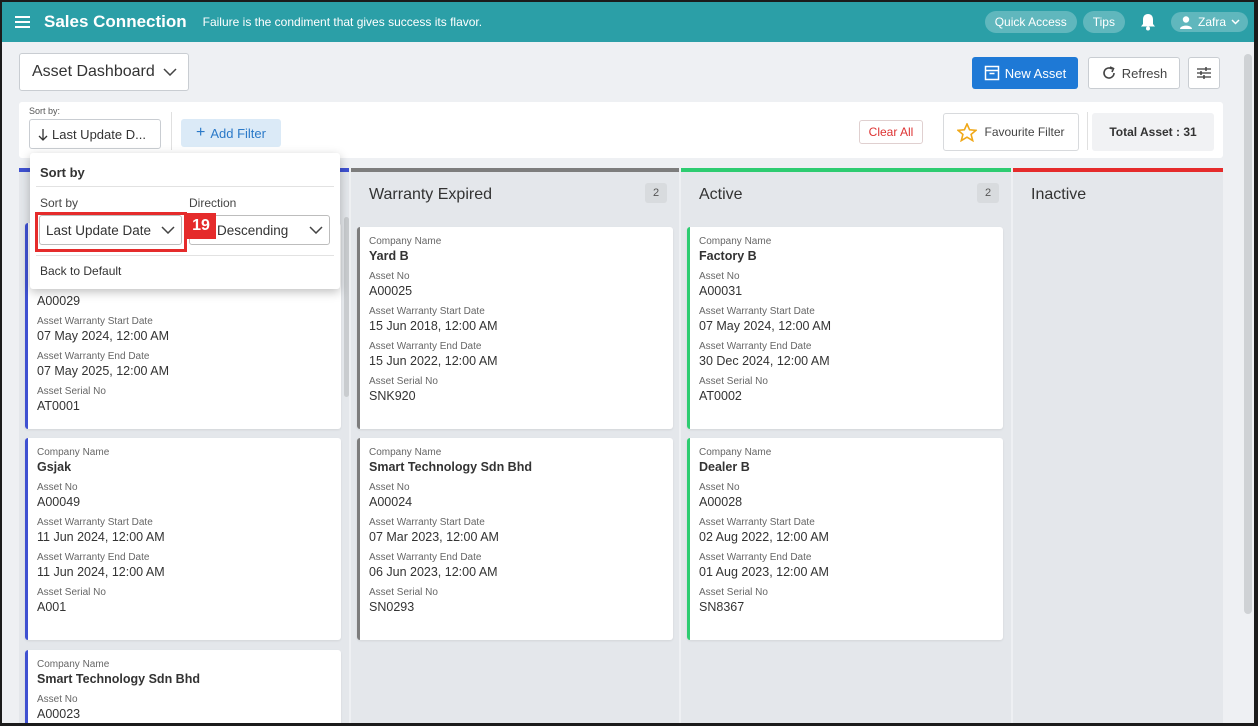 The width and height of the screenshot is (1258, 726). Describe the element at coordinates (111, 232) in the screenshot. I see `highlight-box` at that location.